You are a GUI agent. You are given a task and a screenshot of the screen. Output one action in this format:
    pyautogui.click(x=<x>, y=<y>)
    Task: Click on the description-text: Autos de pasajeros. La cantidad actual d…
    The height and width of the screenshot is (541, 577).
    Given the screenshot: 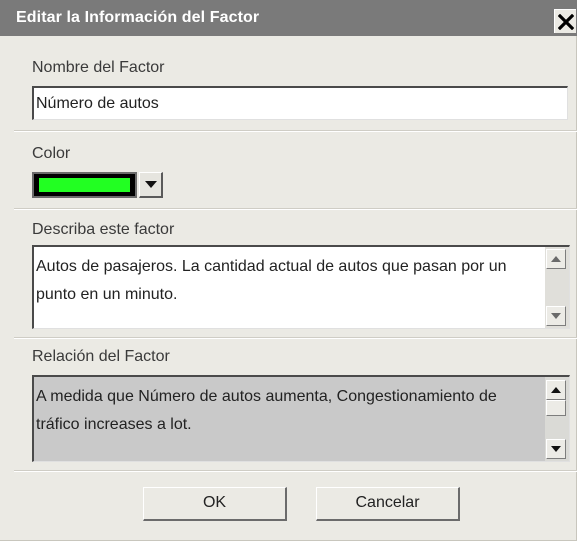 What is the action you would take?
    pyautogui.click(x=271, y=280)
    